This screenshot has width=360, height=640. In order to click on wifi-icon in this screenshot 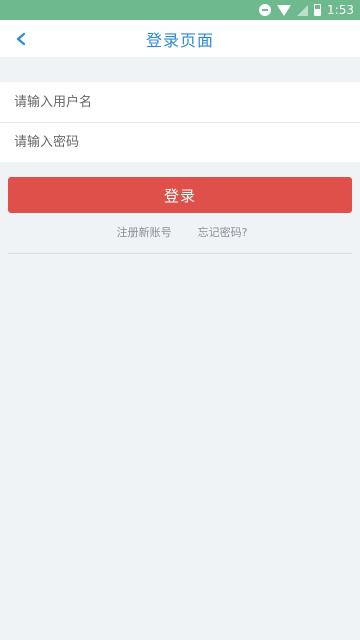, I will do `click(284, 10)`.